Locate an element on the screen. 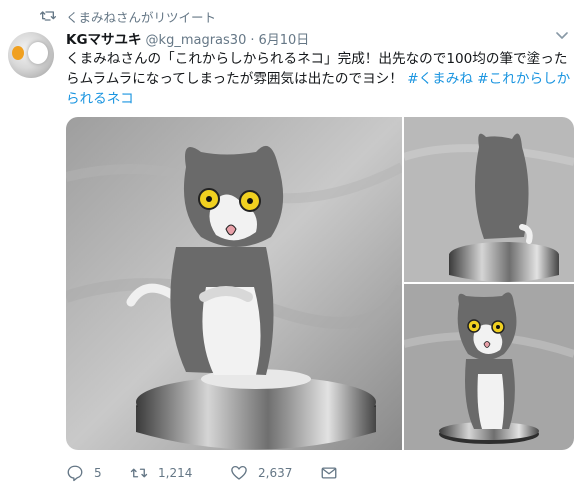  tweet-actions: 5 1,214 2,637 is located at coordinates (208, 473).